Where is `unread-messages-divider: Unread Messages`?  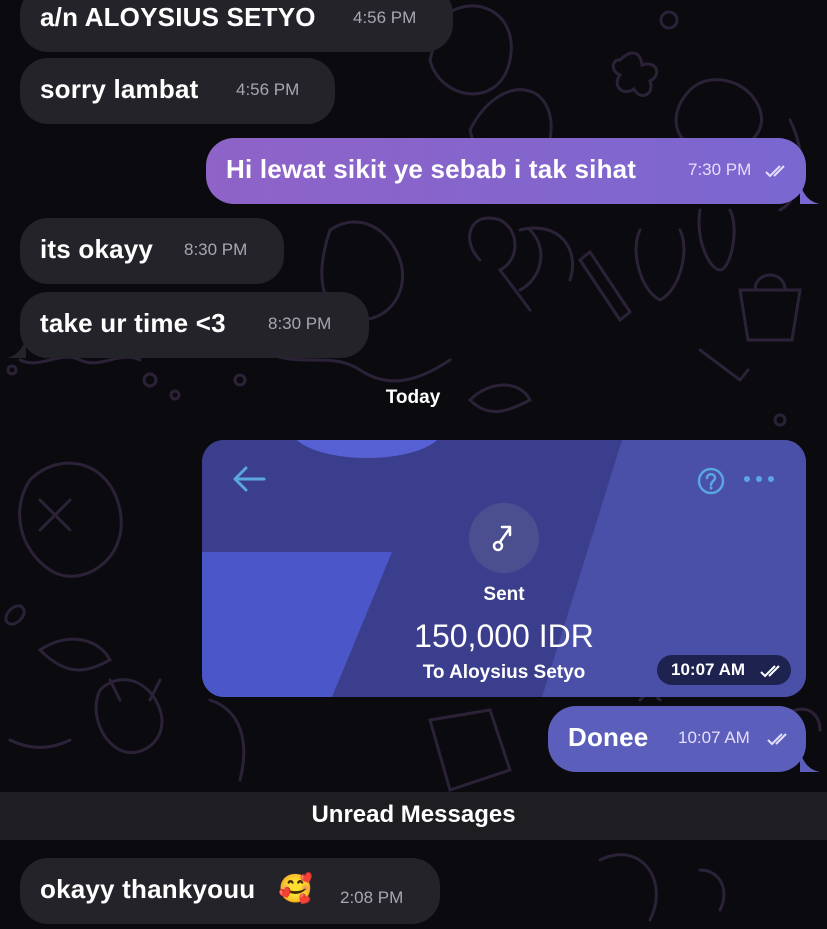
unread-messages-divider: Unread Messages is located at coordinates (413, 816).